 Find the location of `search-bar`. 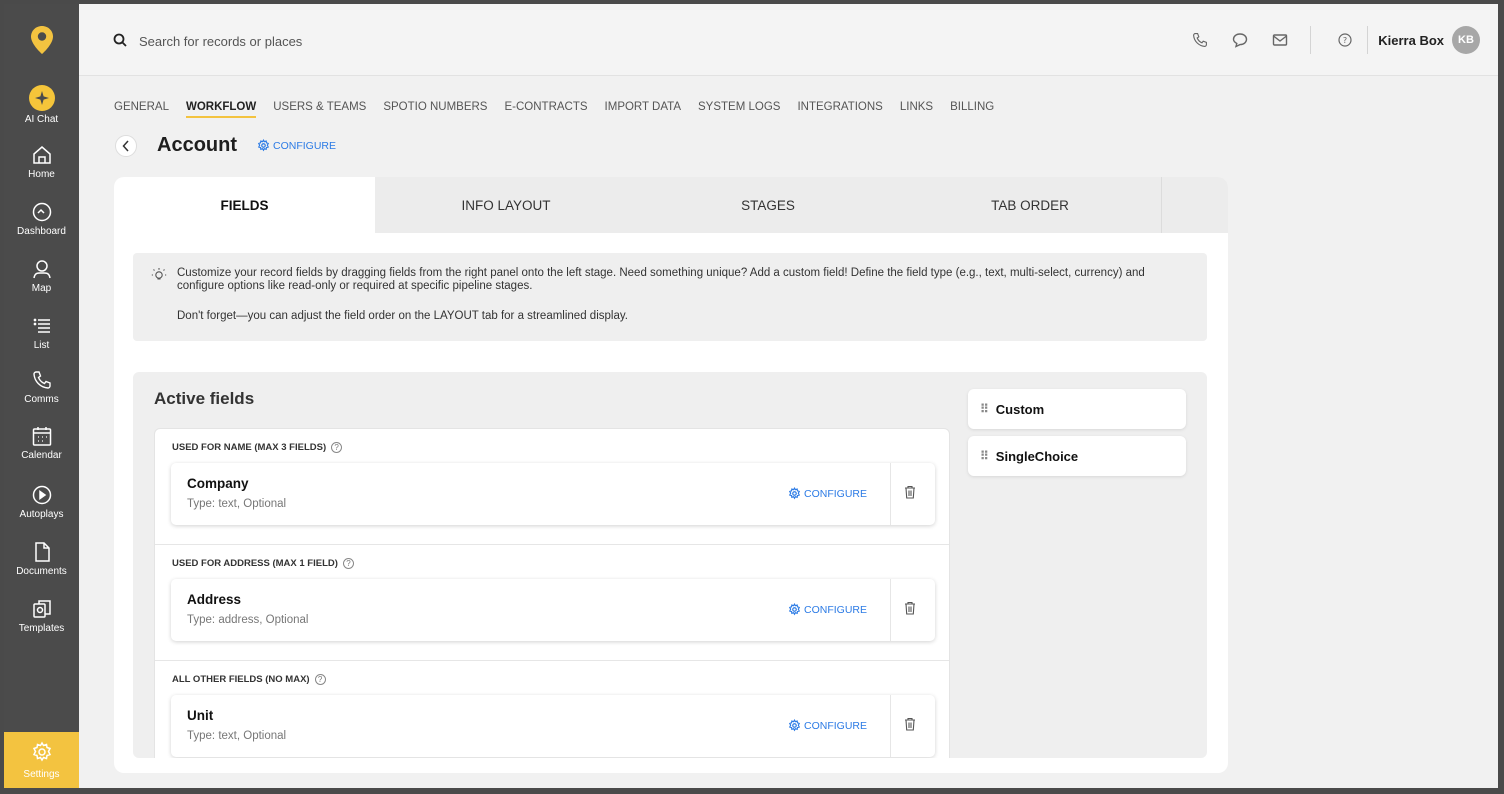

search-bar is located at coordinates (276, 41).